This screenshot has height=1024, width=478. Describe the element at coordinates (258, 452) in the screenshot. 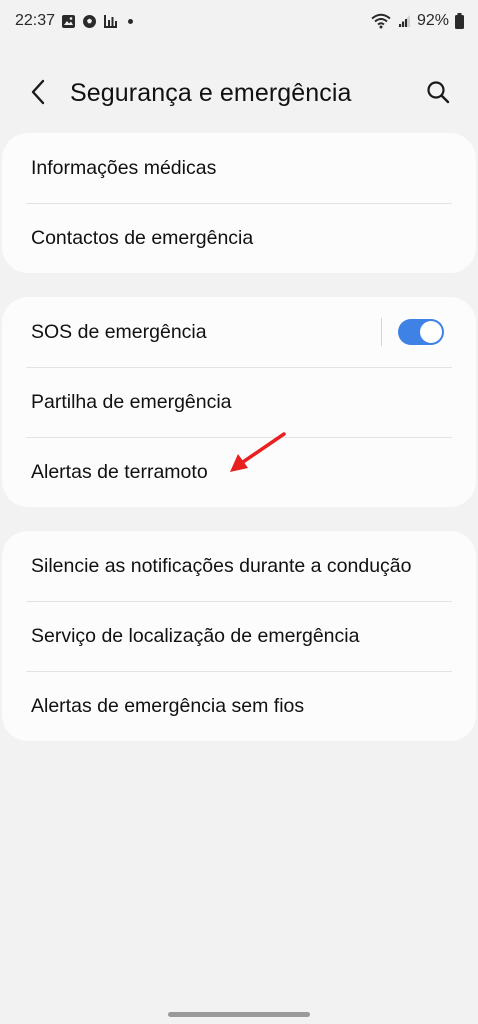

I see `red-arrow-annotation-icon` at that location.